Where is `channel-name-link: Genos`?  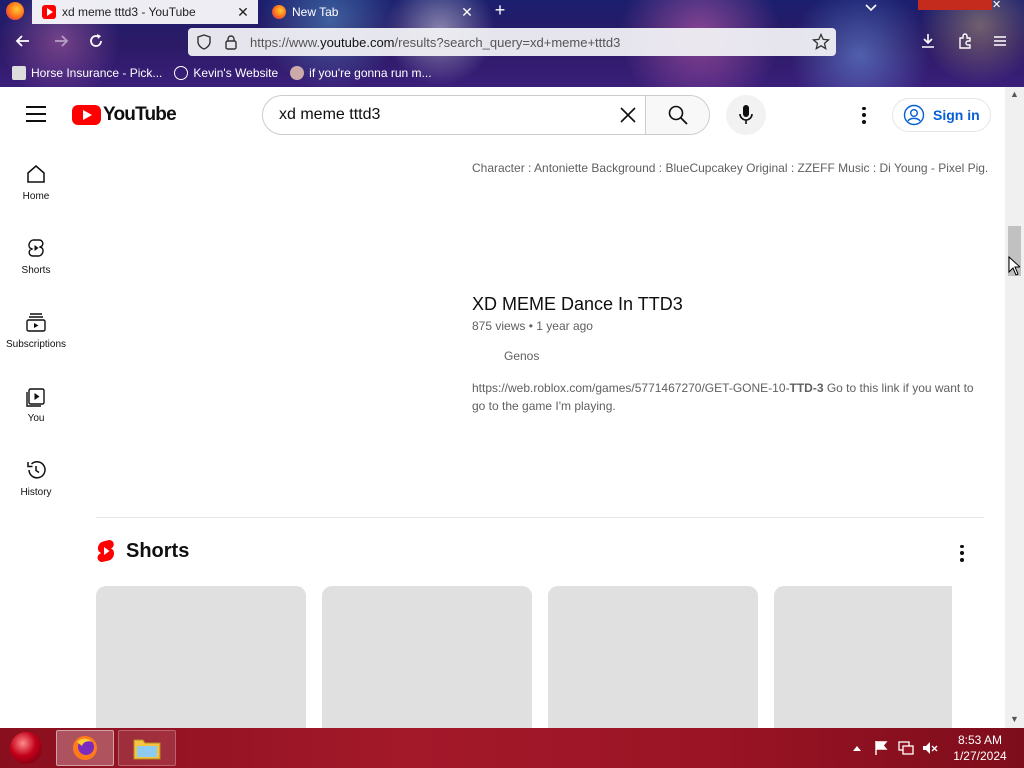
channel-name-link: Genos is located at coordinates (521, 356).